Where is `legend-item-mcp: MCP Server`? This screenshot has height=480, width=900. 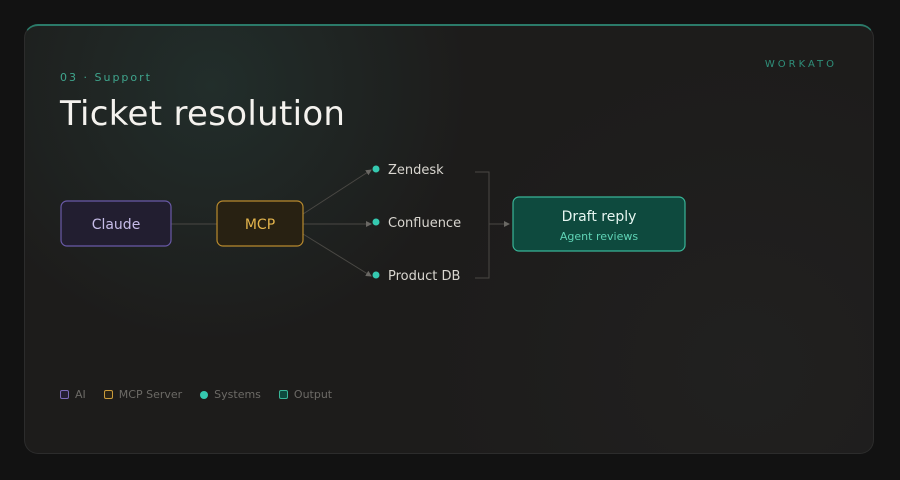 legend-item-mcp: MCP Server is located at coordinates (143, 394).